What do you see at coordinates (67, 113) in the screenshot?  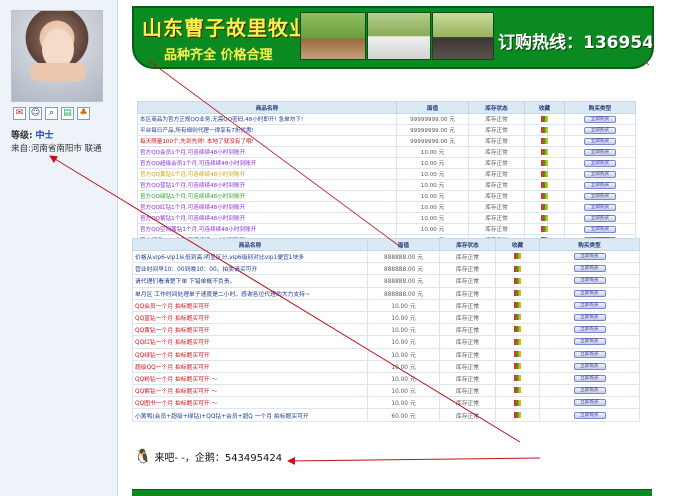 I see `pm-icon: ▤` at bounding box center [67, 113].